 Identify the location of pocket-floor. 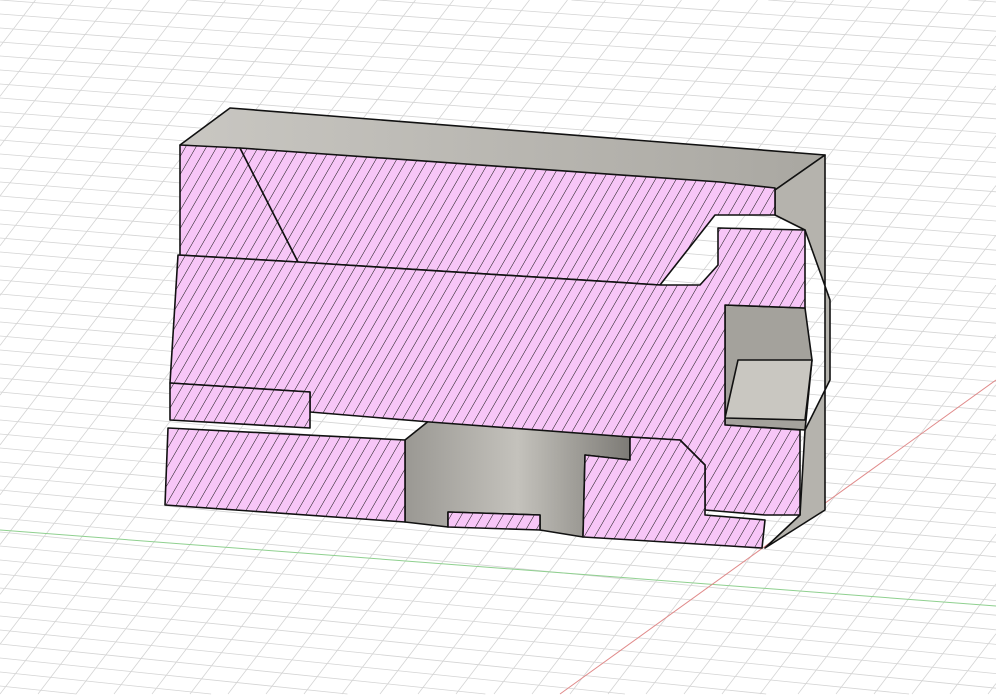
(768, 390).